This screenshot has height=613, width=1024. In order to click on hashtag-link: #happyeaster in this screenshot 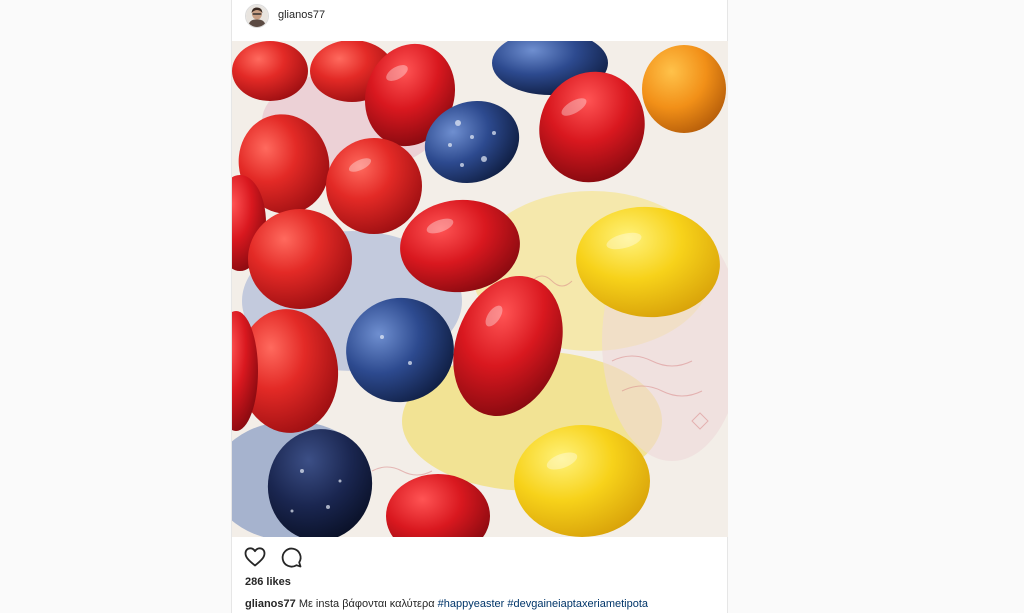, I will do `click(471, 604)`.